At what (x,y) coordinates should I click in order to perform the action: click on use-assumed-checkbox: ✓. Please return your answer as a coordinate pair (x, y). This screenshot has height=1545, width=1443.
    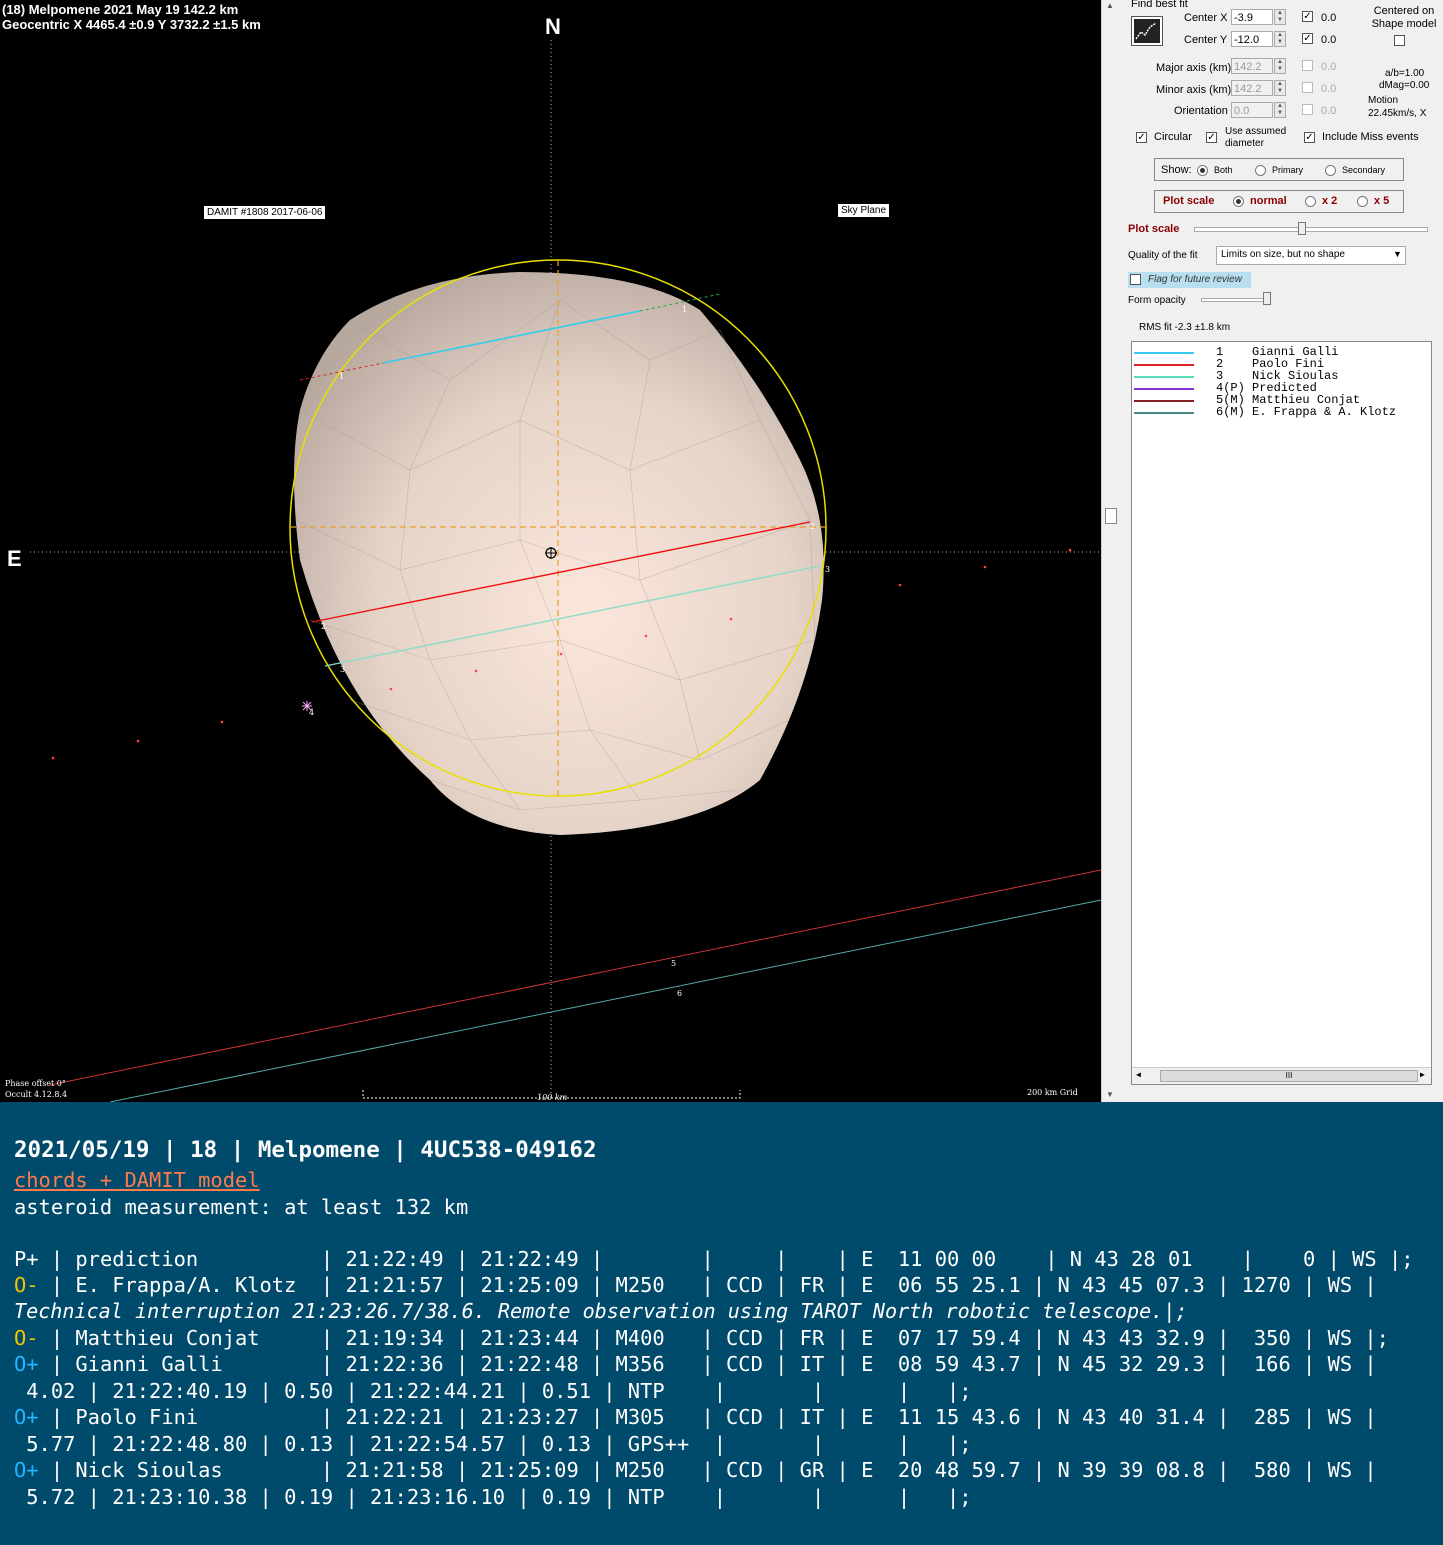
    Looking at the image, I should click on (1211, 137).